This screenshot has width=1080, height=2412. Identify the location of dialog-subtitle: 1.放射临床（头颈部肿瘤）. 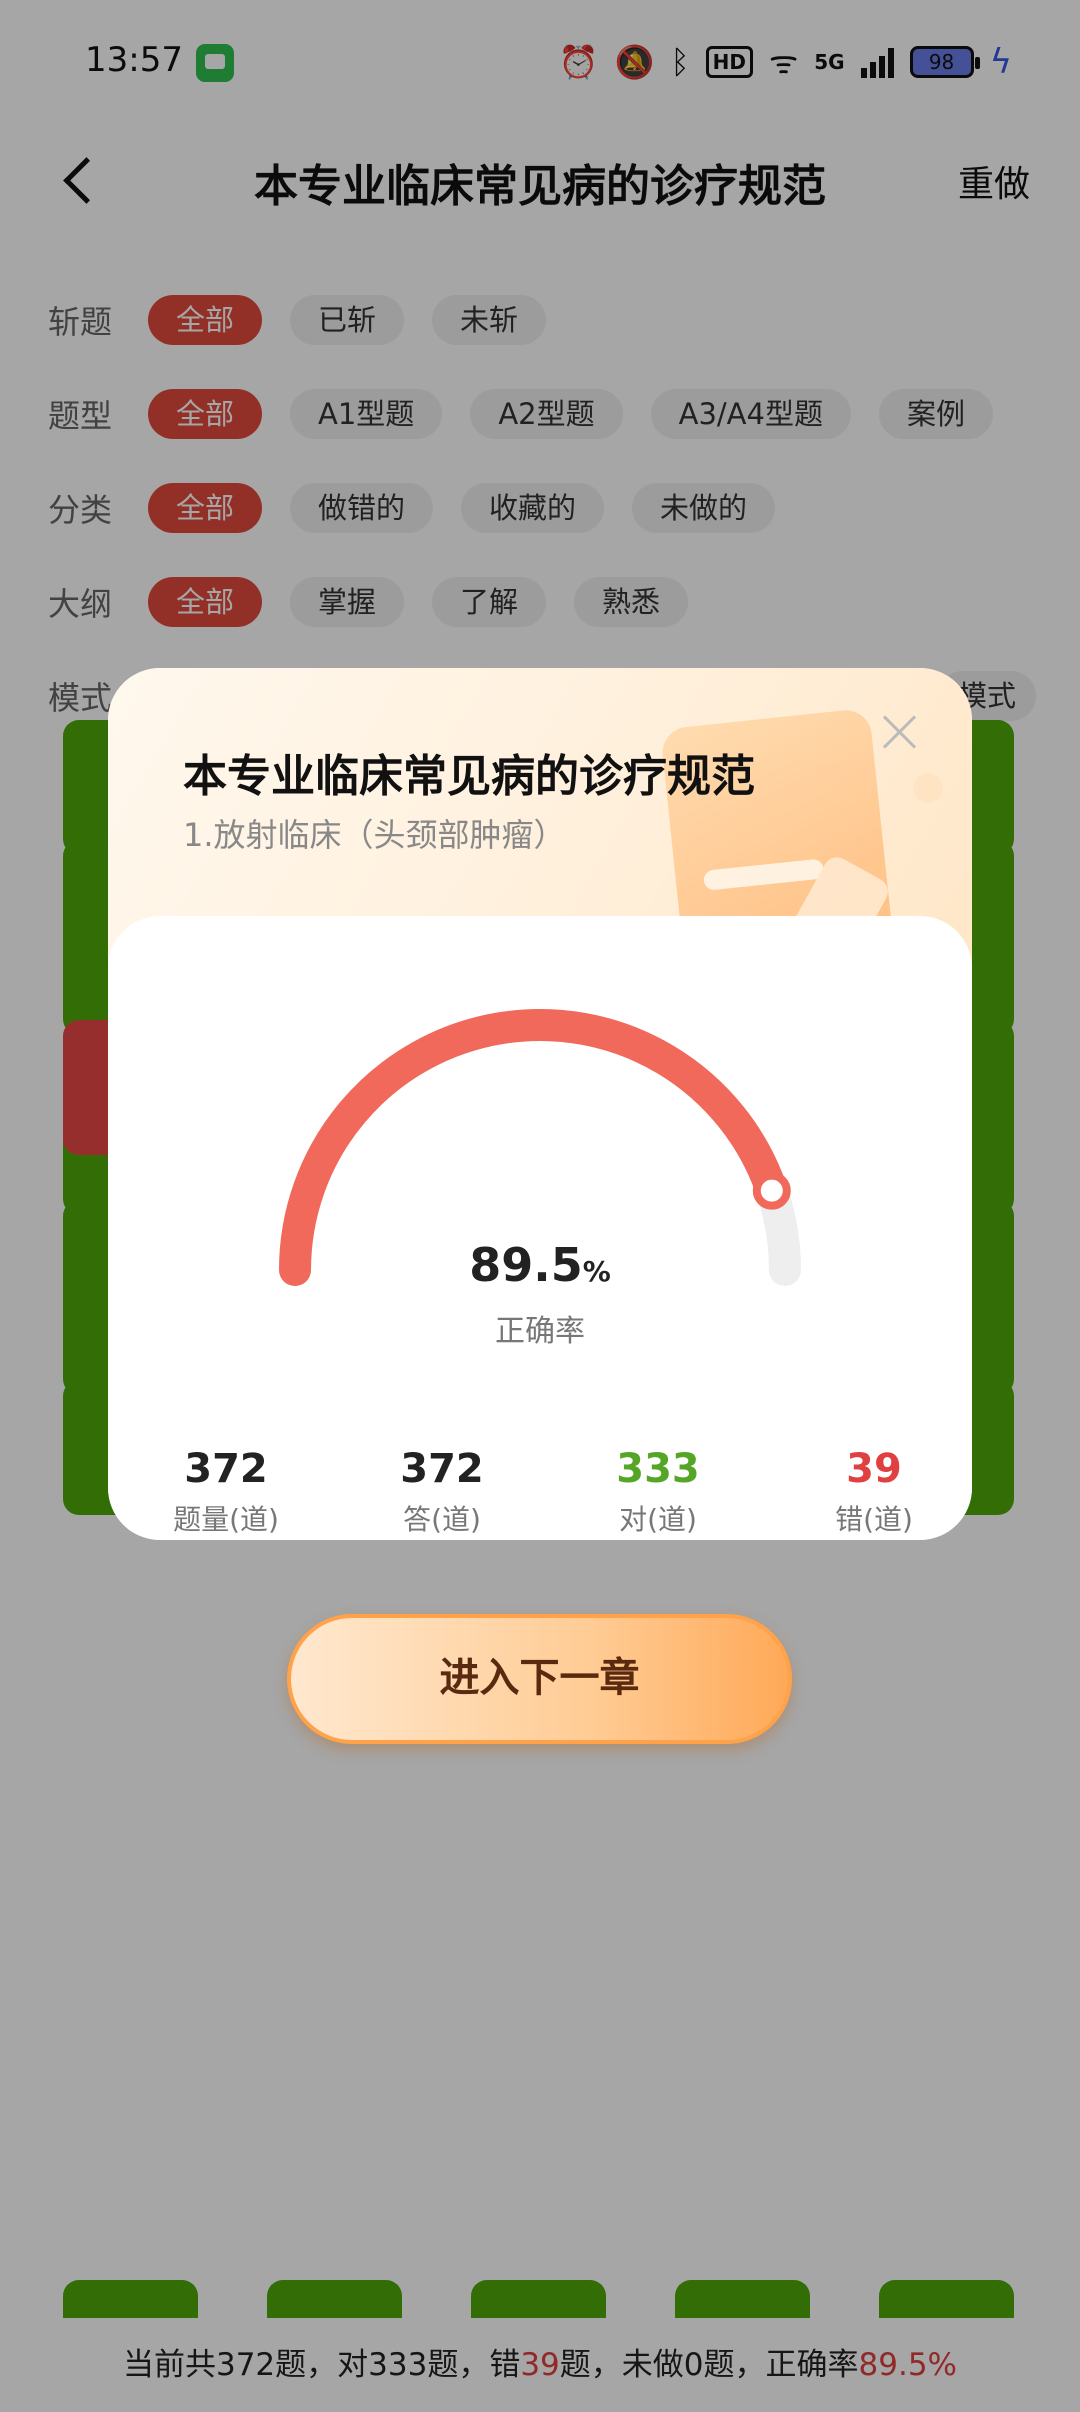
(374, 835).